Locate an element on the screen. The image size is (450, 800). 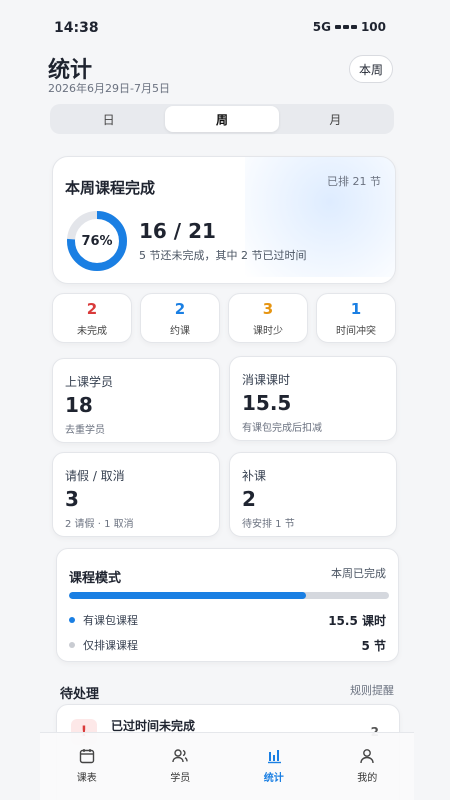
metric-value: 15.5 is located at coordinates (267, 403).